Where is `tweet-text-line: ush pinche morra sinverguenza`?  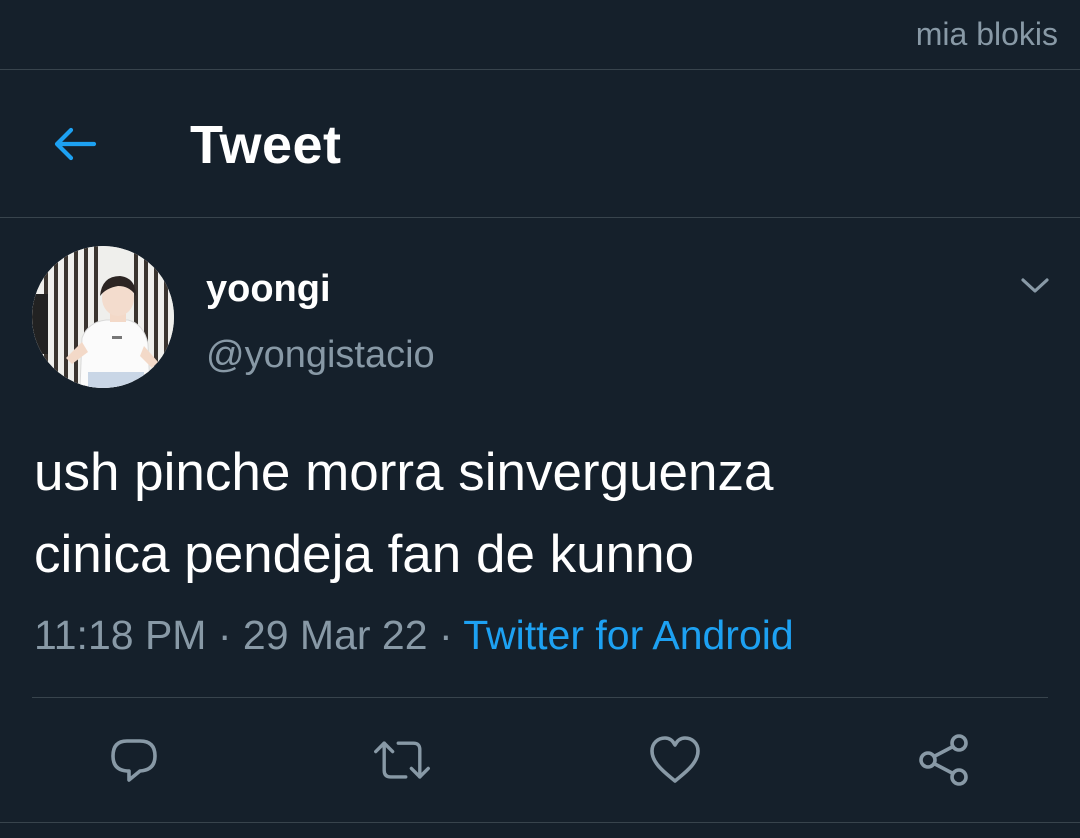 tweet-text-line: ush pinche morra sinverguenza is located at coordinates (404, 472).